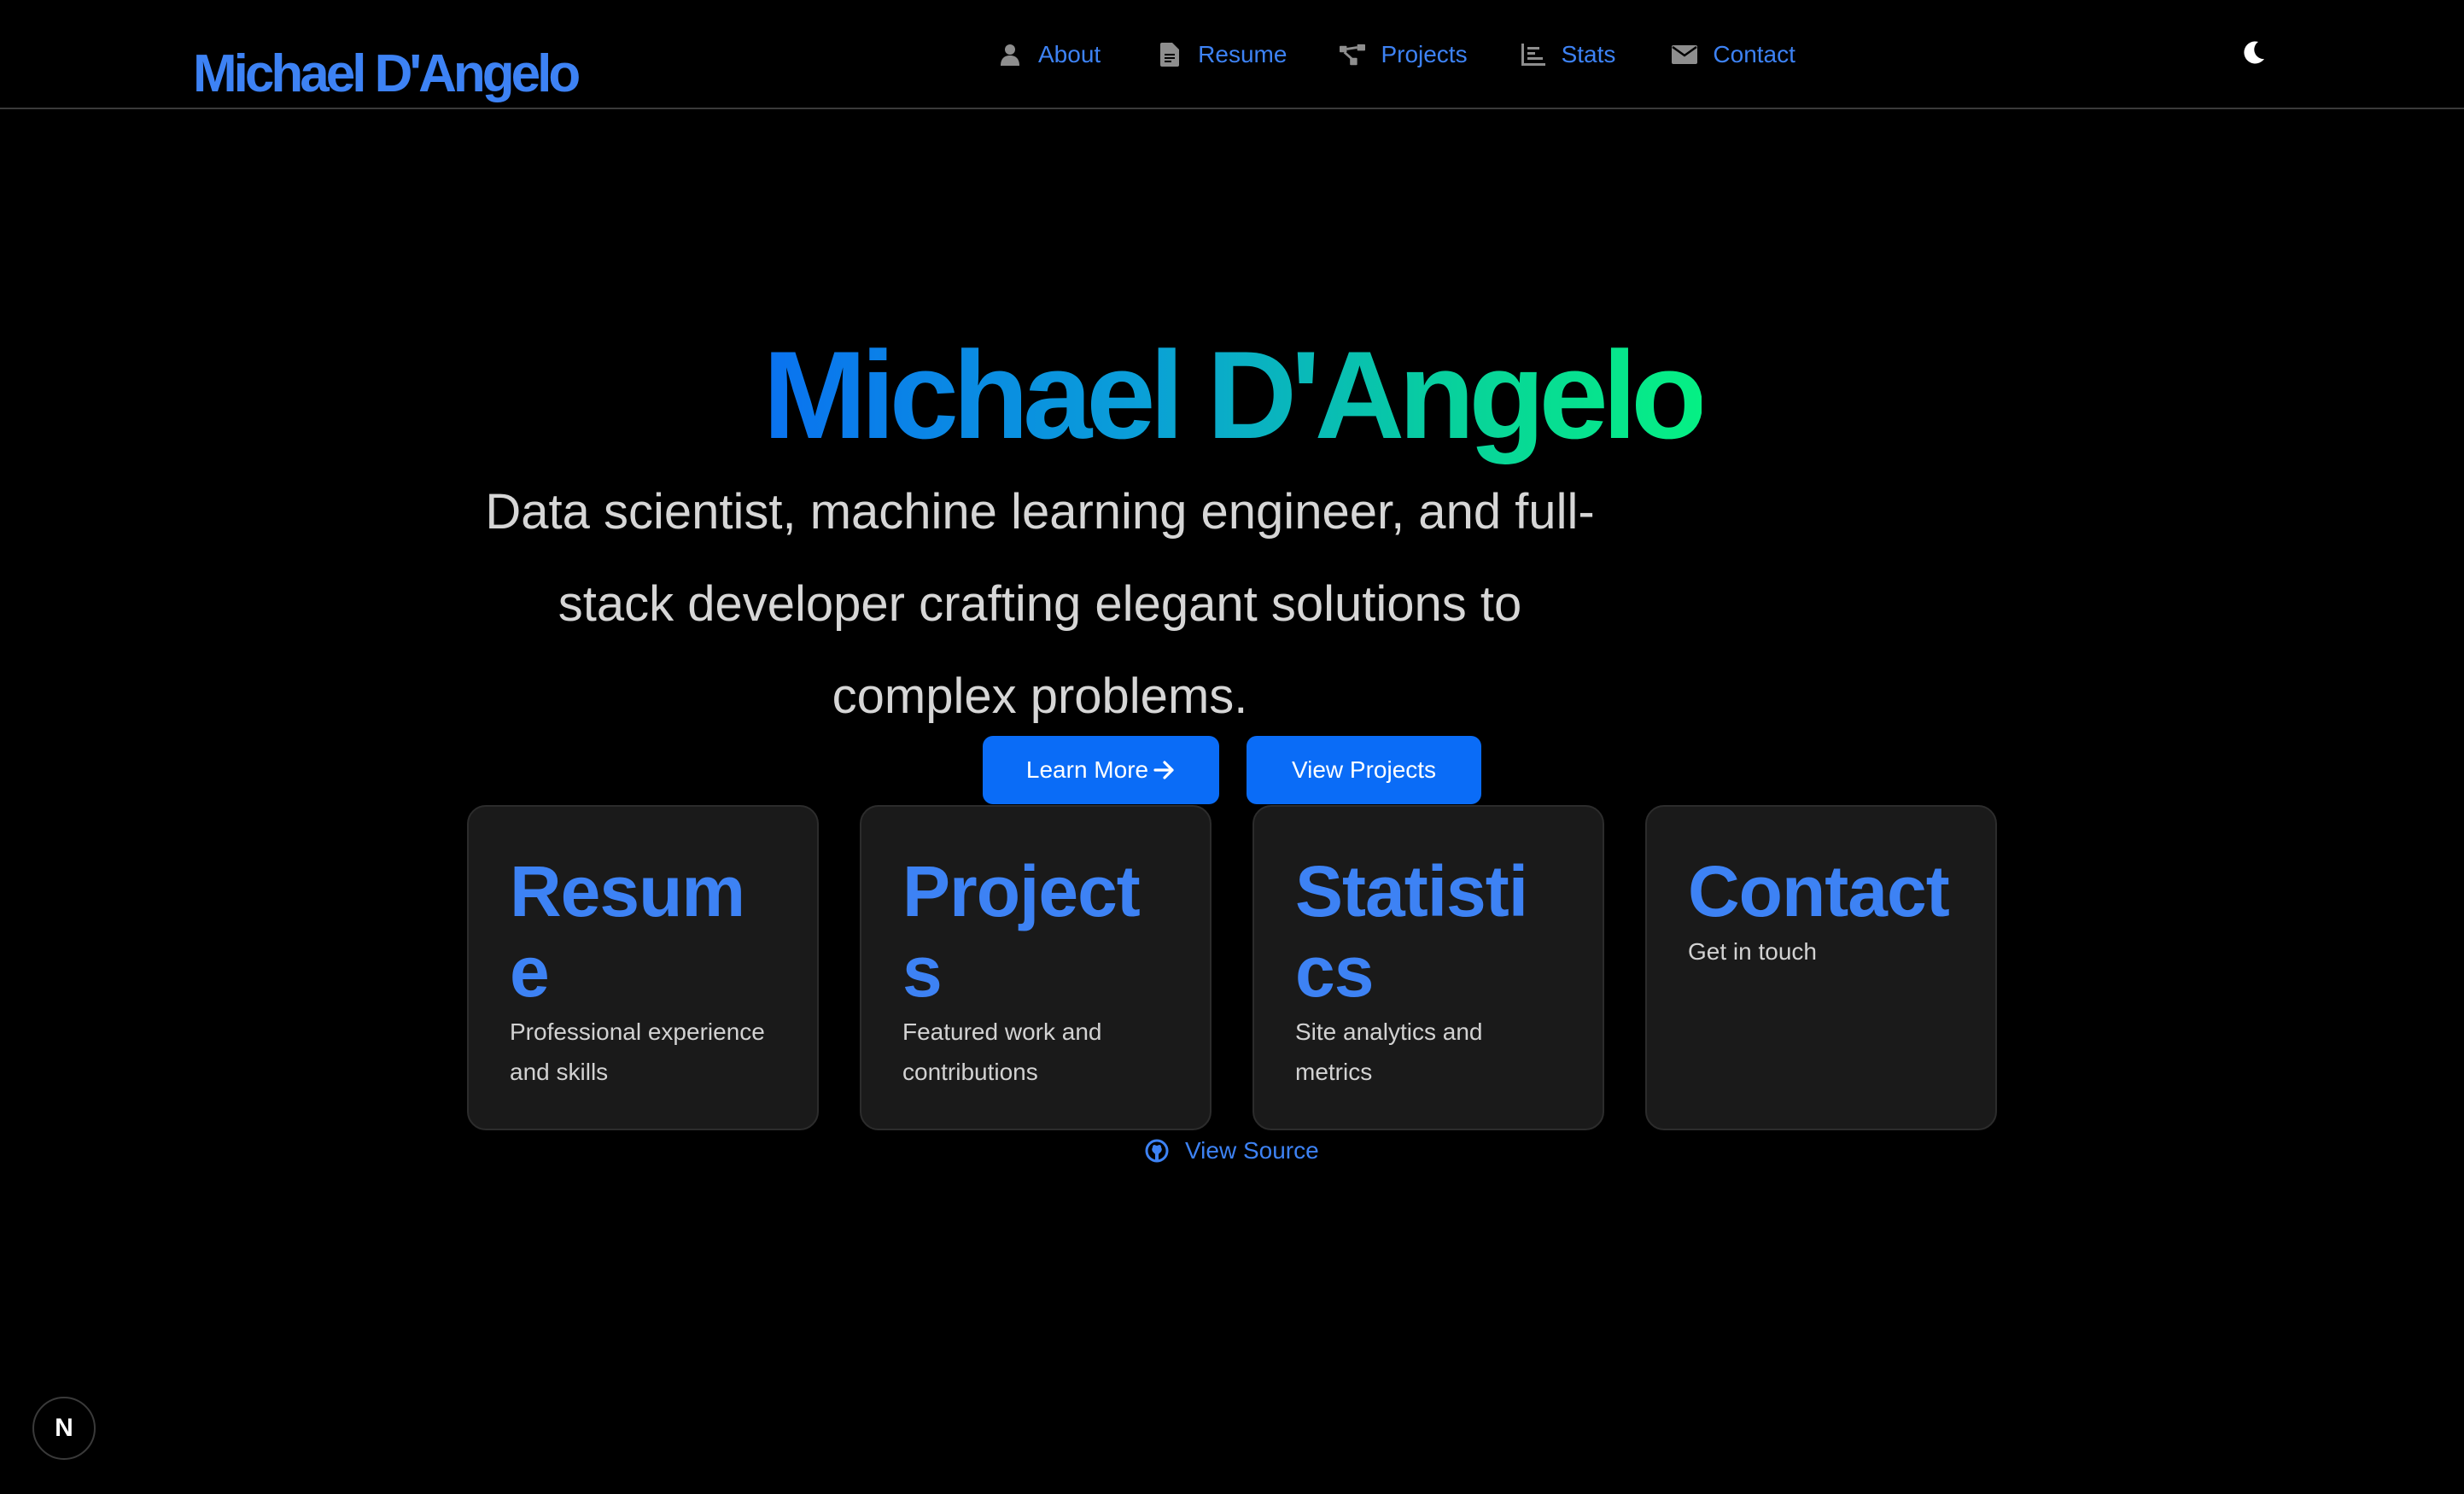 Image resolution: width=2464 pixels, height=1494 pixels. Describe the element at coordinates (1164, 770) in the screenshot. I see `arrow-right-icon` at that location.